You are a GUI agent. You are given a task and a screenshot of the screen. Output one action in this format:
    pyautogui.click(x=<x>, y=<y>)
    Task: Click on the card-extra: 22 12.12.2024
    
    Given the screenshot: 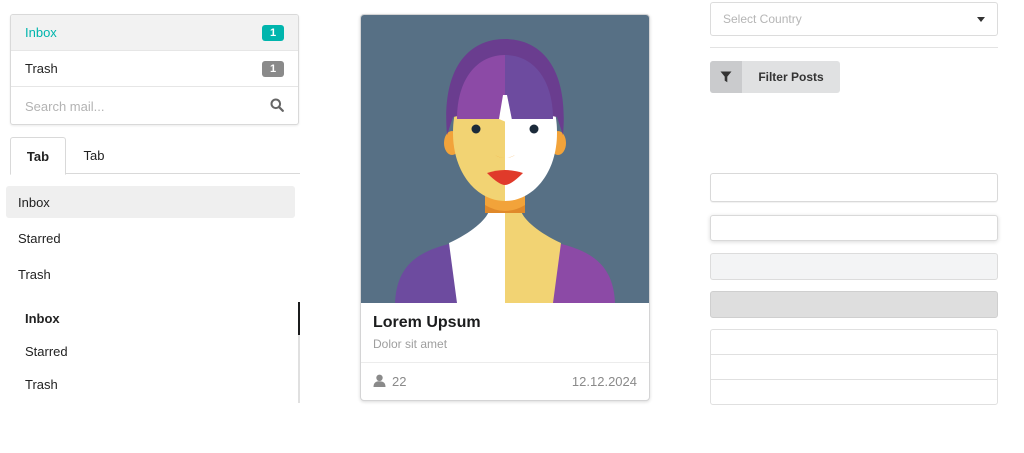 What is the action you would take?
    pyautogui.click(x=505, y=381)
    